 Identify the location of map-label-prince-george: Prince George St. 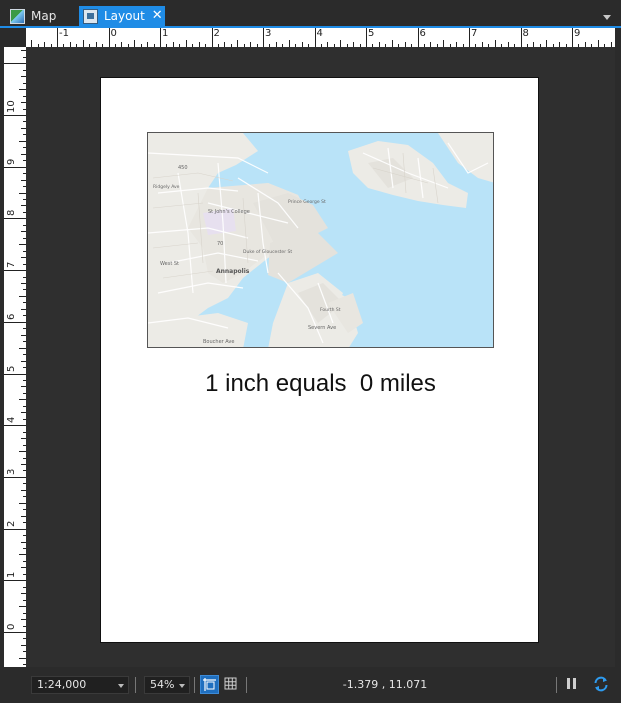
(307, 202).